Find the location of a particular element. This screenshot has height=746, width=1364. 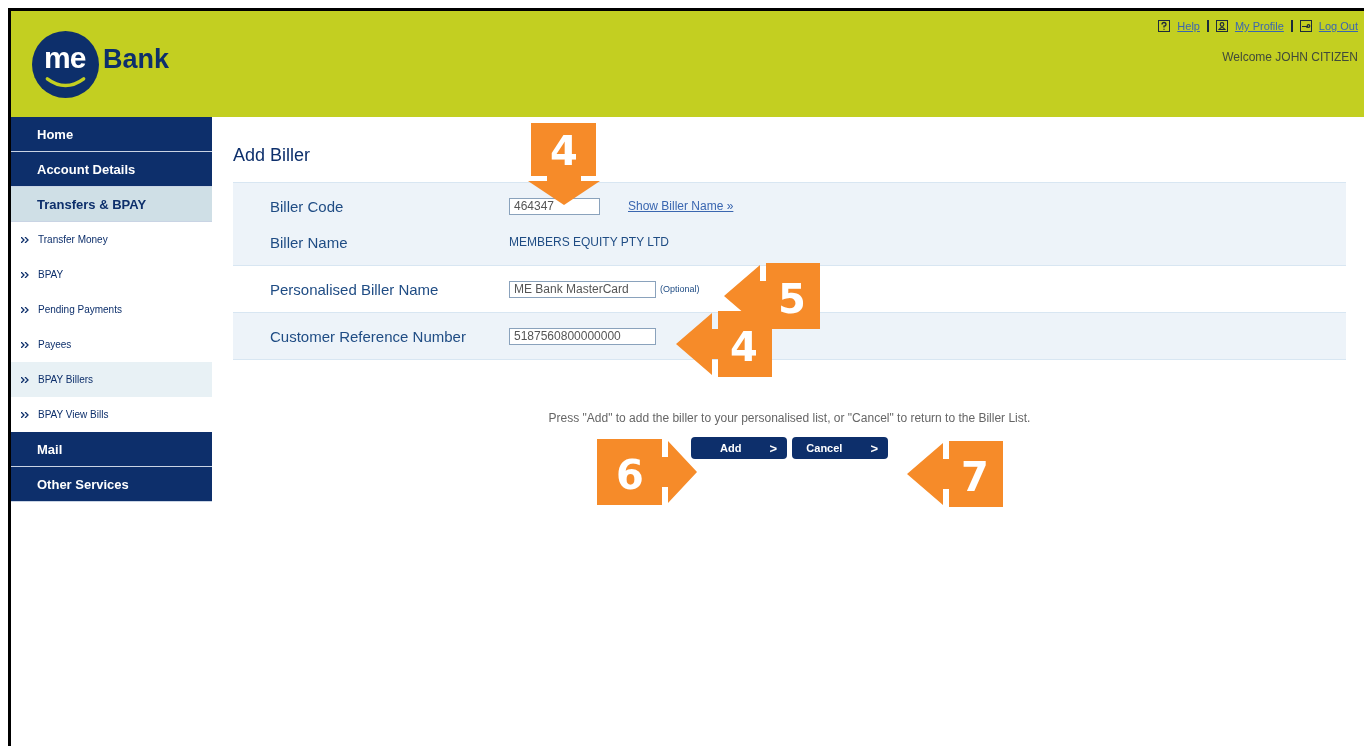

nav-item: Other Services is located at coordinates (111, 484).